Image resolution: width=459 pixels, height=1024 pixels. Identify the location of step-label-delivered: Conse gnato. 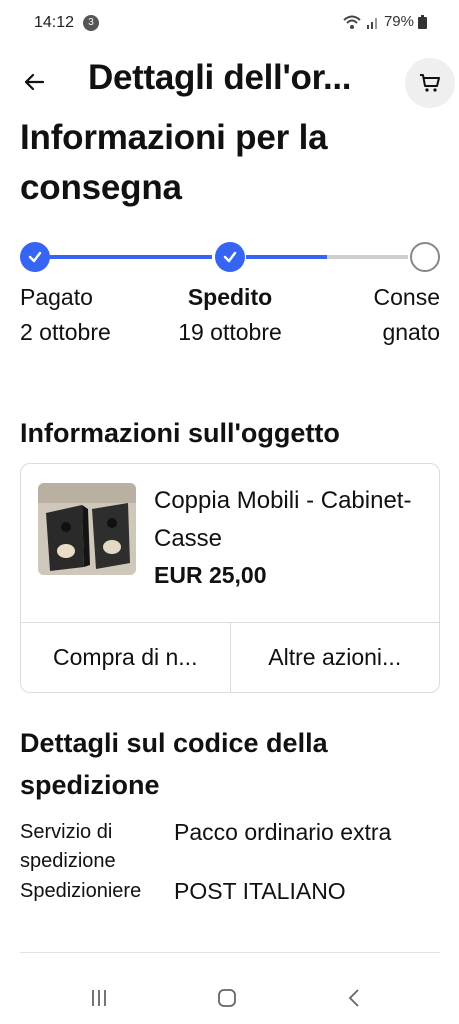
(406, 314).